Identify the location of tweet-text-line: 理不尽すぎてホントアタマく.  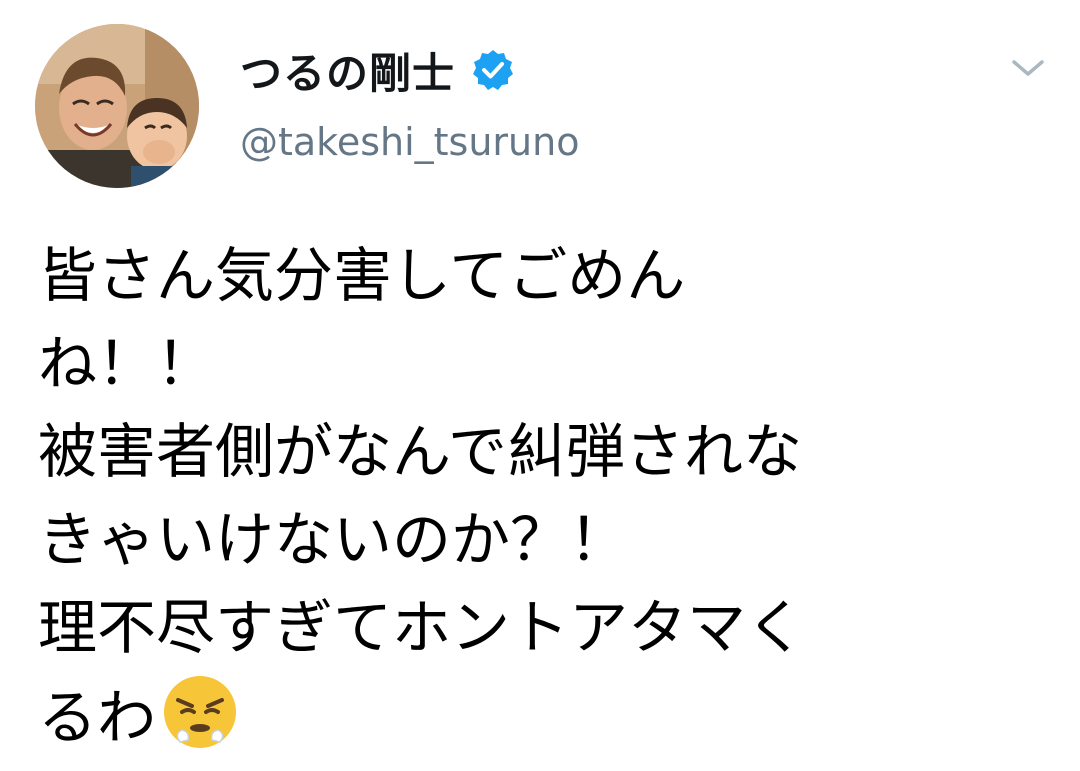
(422, 627).